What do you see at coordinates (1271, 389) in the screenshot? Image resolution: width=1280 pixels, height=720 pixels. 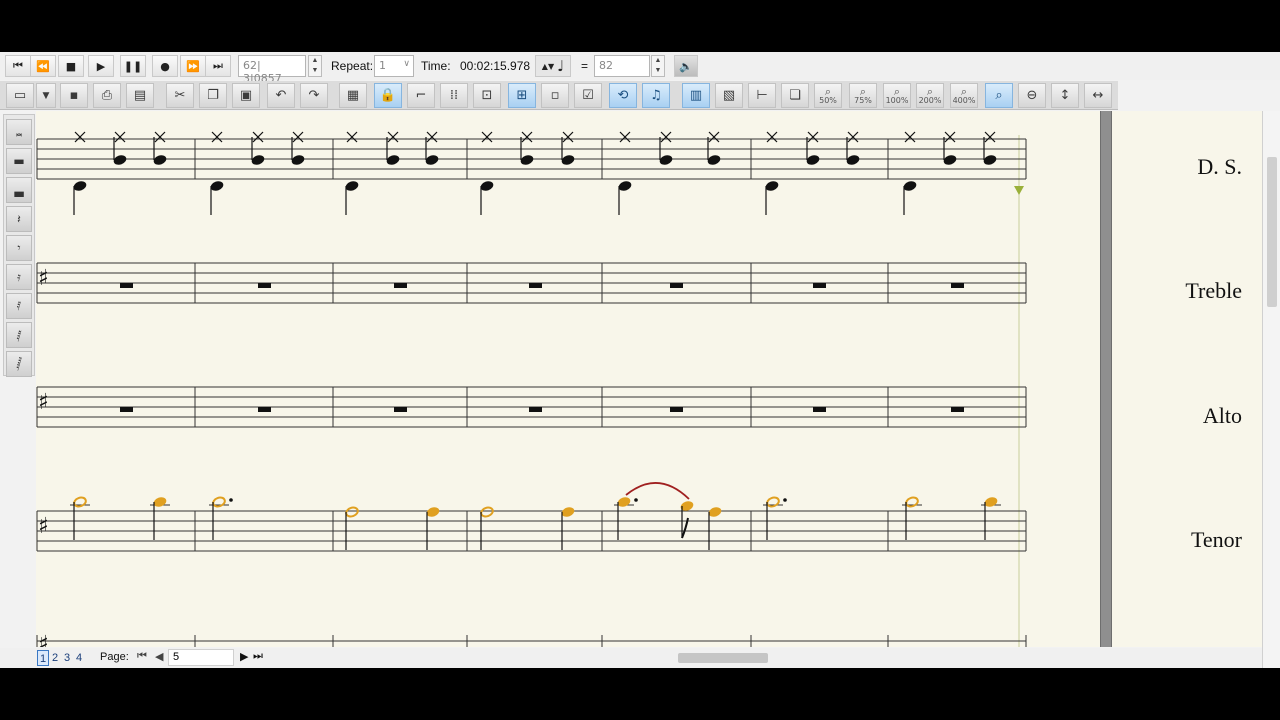 I see `vertical-scrollbar` at bounding box center [1271, 389].